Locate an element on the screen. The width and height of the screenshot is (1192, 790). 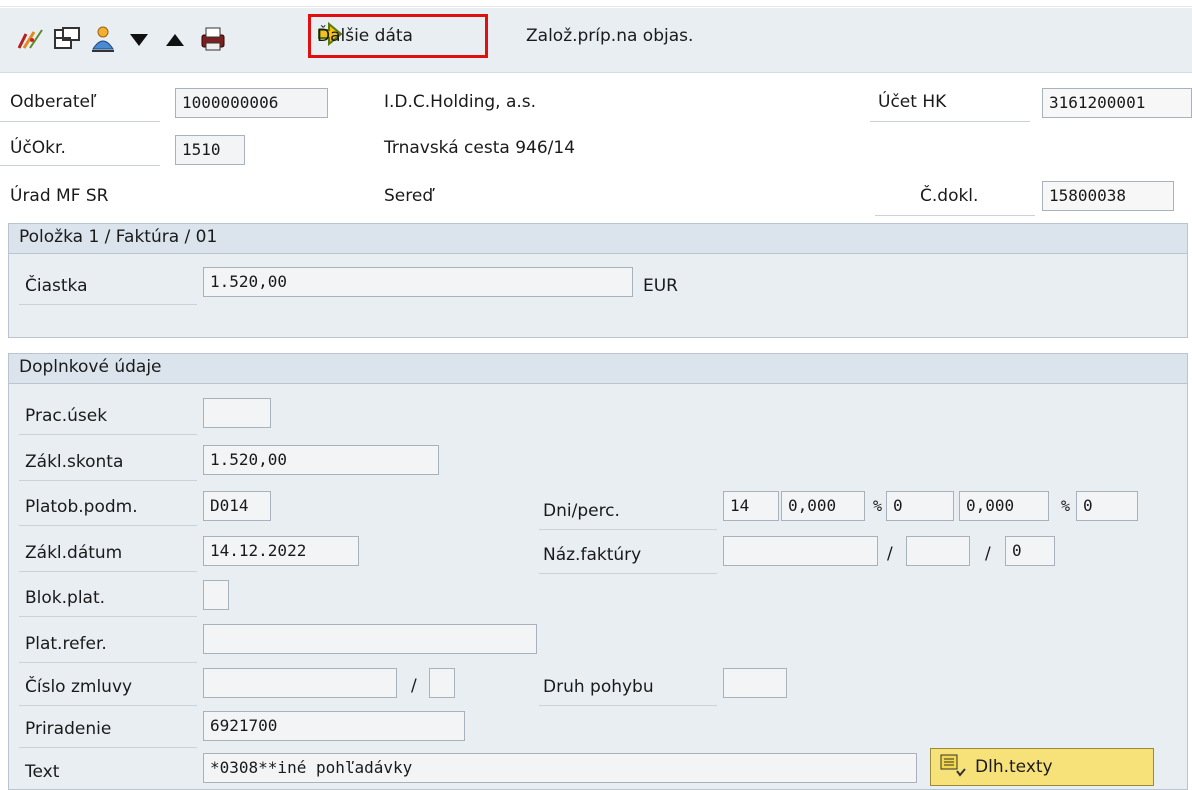
gl-account-label: Účet HK is located at coordinates (912, 102).